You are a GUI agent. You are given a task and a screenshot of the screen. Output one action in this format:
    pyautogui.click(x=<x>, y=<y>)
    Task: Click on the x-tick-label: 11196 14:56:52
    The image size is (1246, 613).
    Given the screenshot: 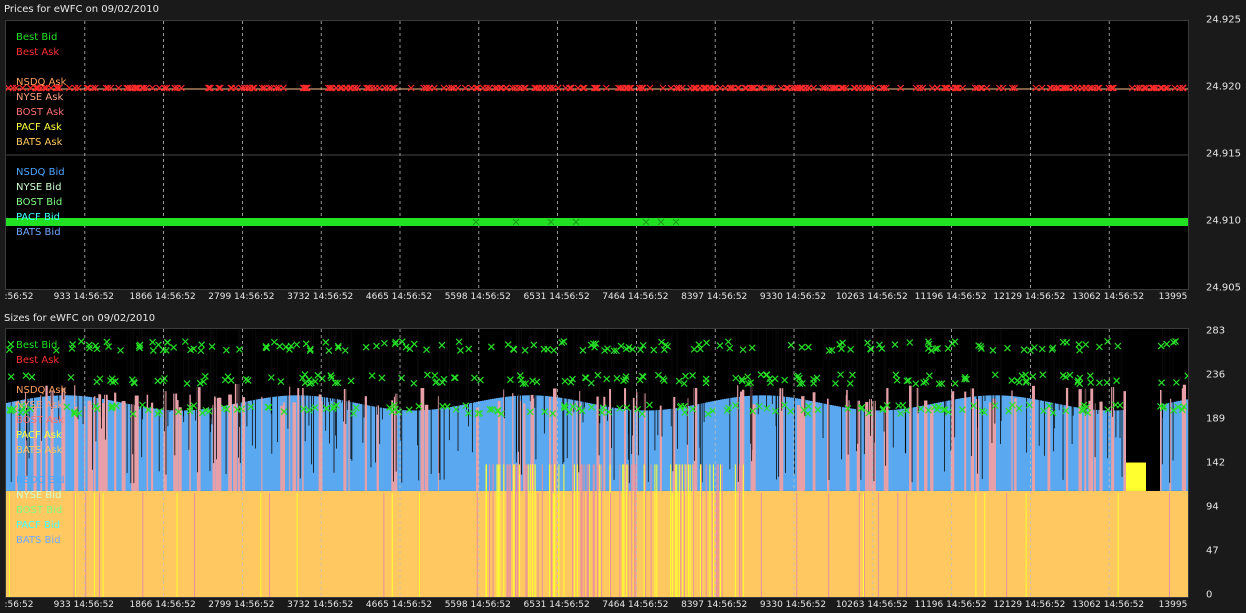 What is the action you would take?
    pyautogui.click(x=950, y=605)
    